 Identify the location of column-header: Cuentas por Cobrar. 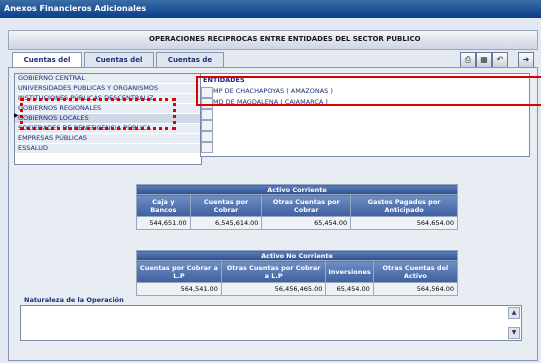
(226, 205).